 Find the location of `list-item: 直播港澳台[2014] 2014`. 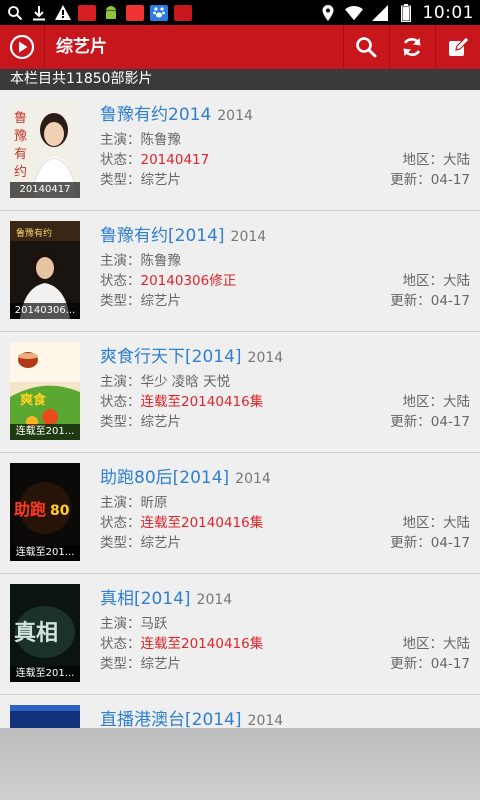

list-item: 直播港澳台[2014] 2014 is located at coordinates (240, 711).